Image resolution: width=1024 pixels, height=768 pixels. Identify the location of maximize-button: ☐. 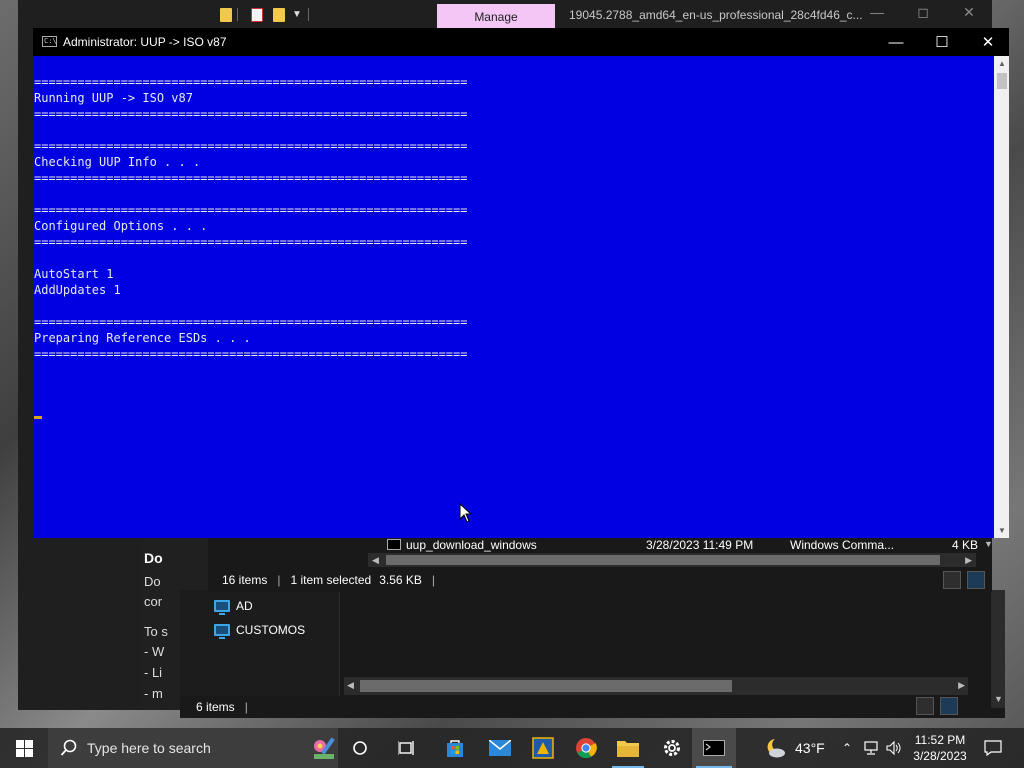
(942, 42).